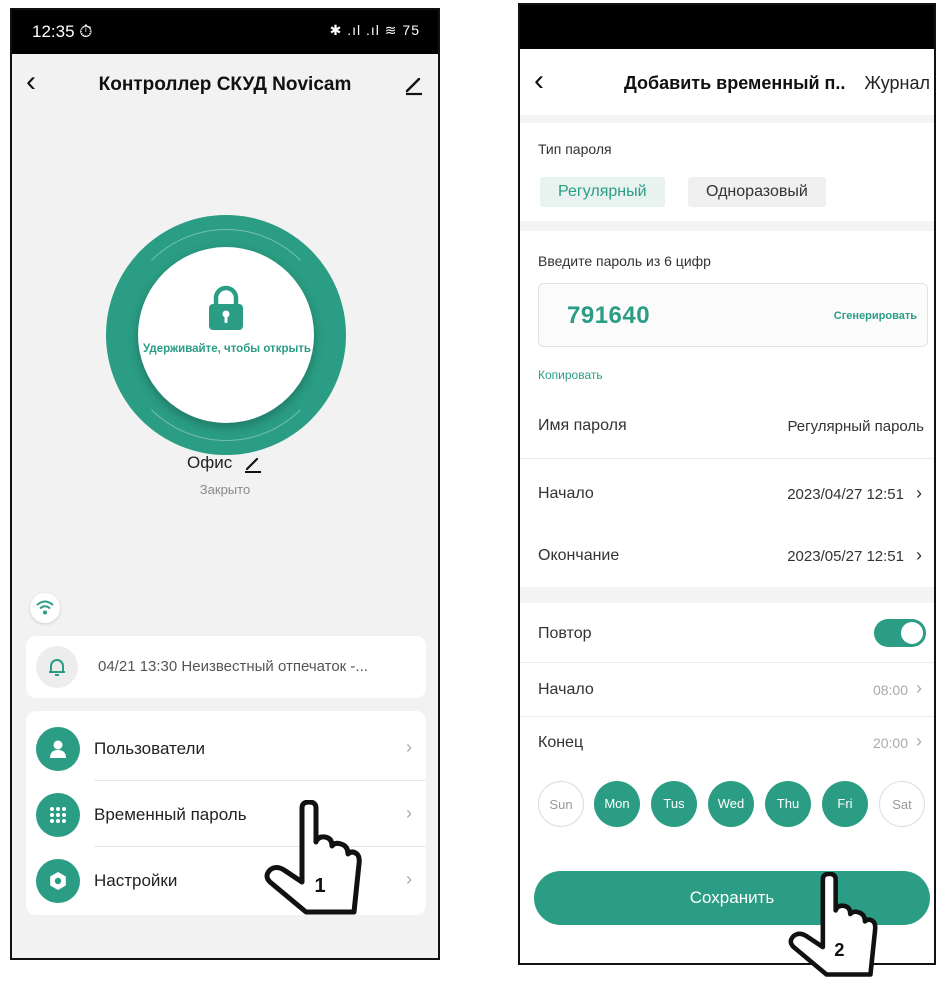  I want to click on row-start-date: Начало 2023/04/27 12:51 ›, so click(727, 492).